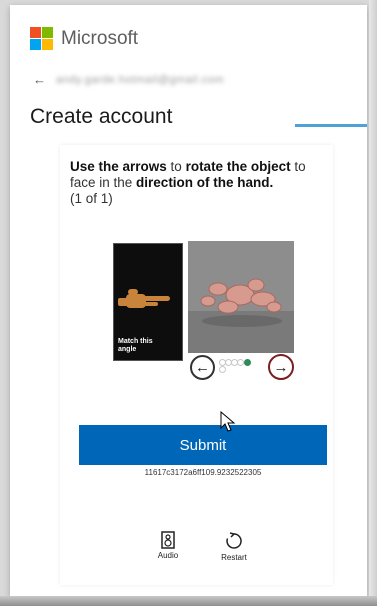 This screenshot has width=377, height=606. I want to click on account-email: andy.garde.hotmail@gmail.com, so click(140, 79).